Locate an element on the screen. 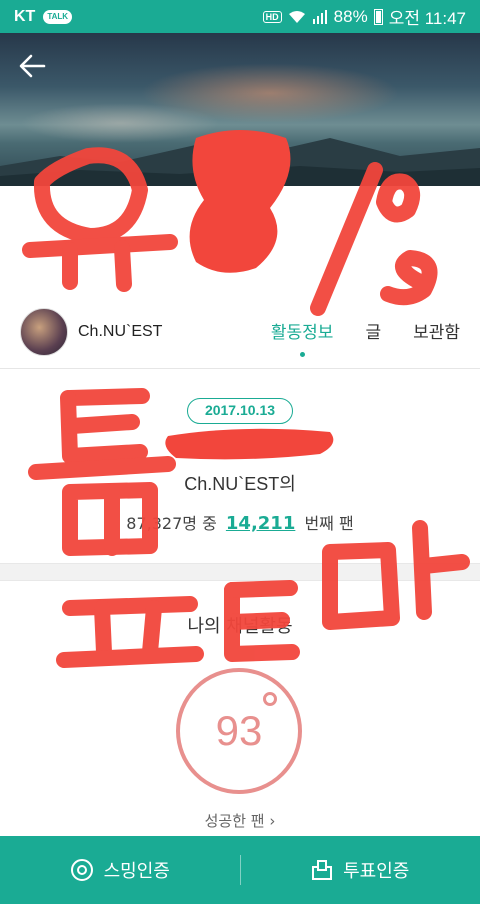 This screenshot has width=480, height=904. vote-verify-label: 투표인증 is located at coordinates (376, 871).